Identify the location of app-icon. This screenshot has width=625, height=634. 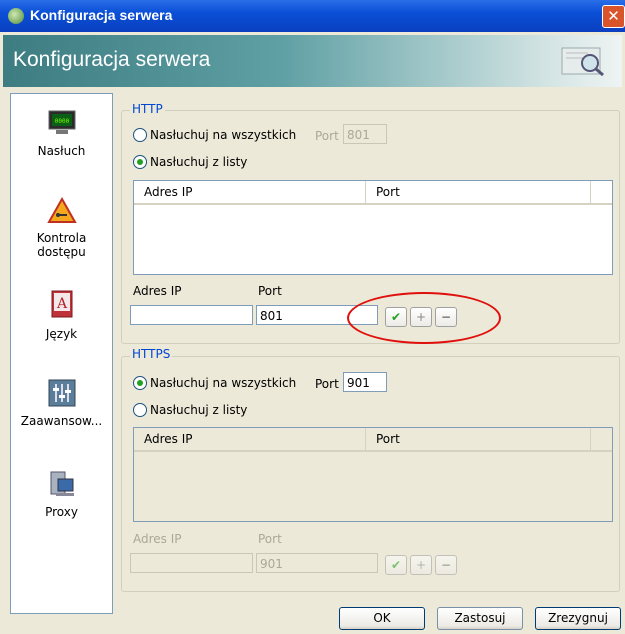
(16, 16).